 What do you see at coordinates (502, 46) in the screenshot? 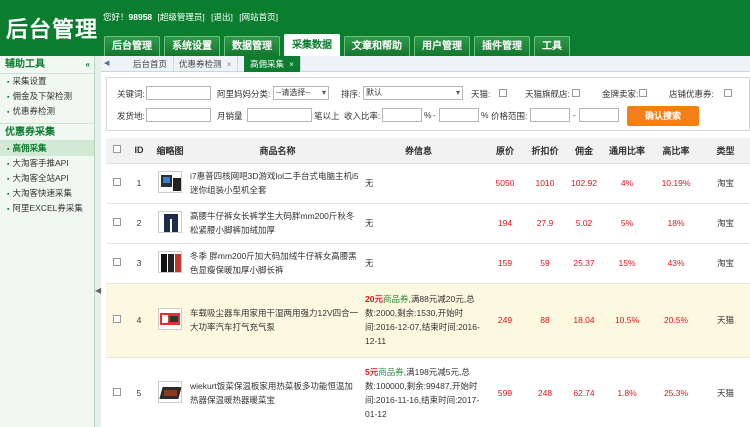
I see `nav-plugins: 插件管理` at bounding box center [502, 46].